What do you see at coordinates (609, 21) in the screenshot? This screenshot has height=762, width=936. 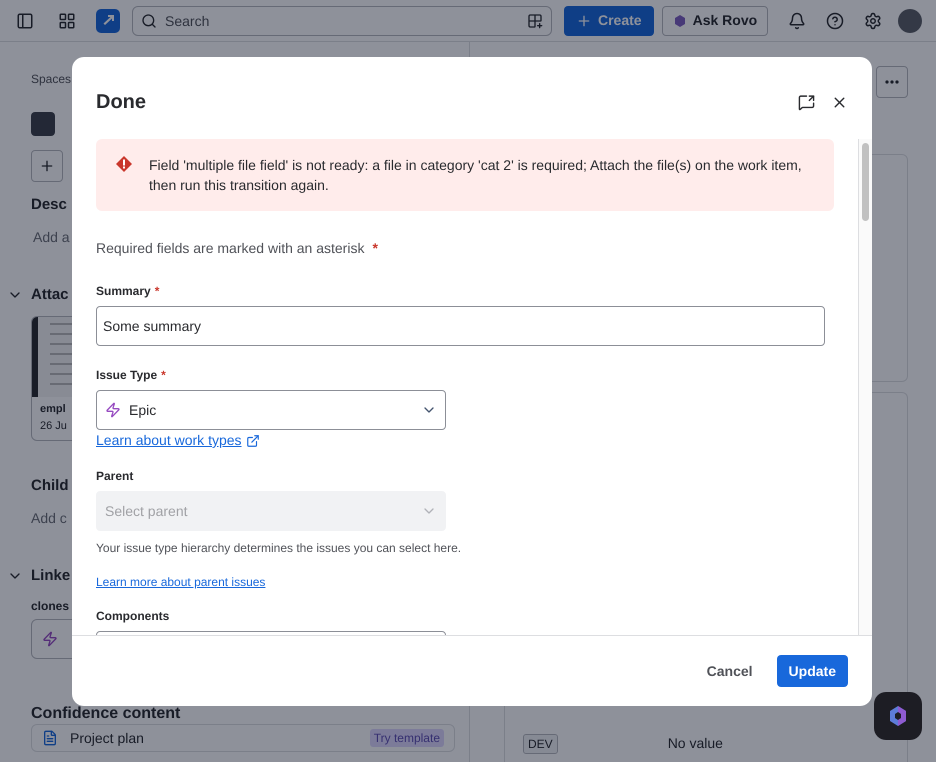 I see `create-button: Create` at bounding box center [609, 21].